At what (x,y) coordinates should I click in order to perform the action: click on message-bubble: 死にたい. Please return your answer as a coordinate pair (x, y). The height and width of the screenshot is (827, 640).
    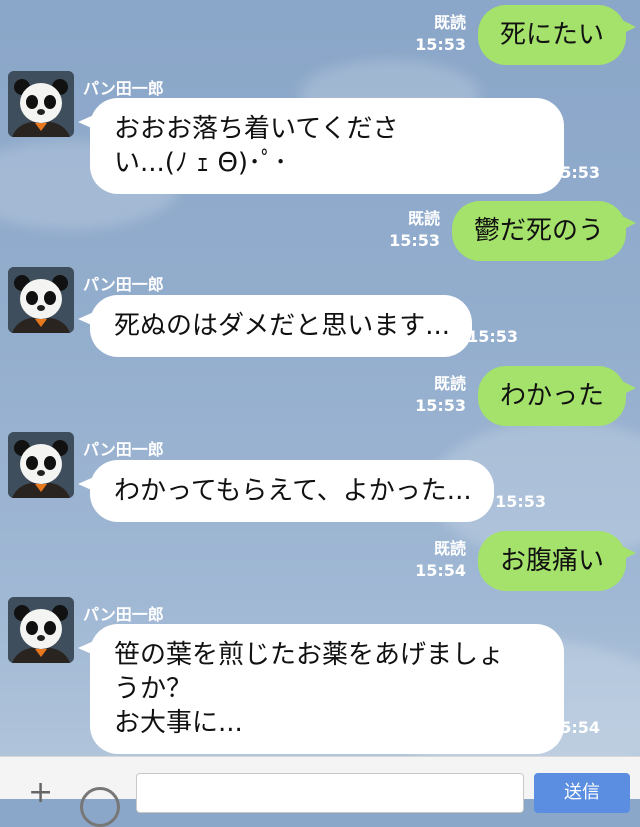
    Looking at the image, I should click on (557, 35).